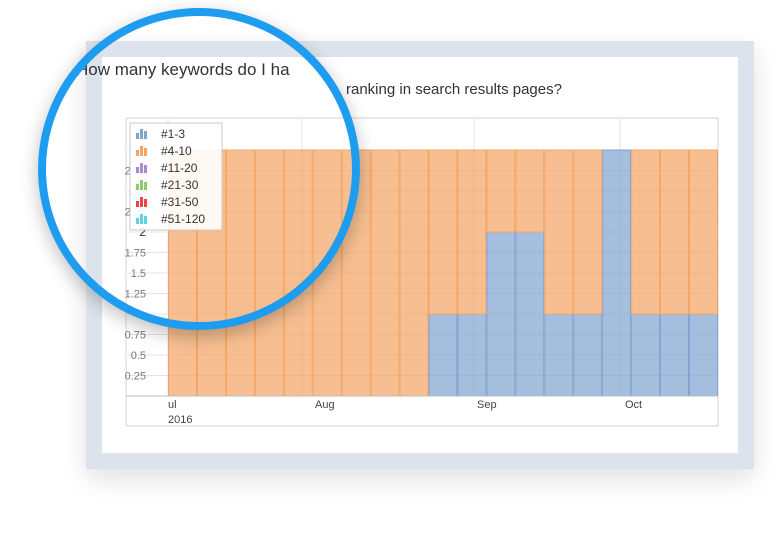 Image resolution: width=780 pixels, height=554 pixels. What do you see at coordinates (176, 176) in the screenshot?
I see `chart-legend: #1-3 #4-10 #11-20 #21-30 #31-50 #51-120` at bounding box center [176, 176].